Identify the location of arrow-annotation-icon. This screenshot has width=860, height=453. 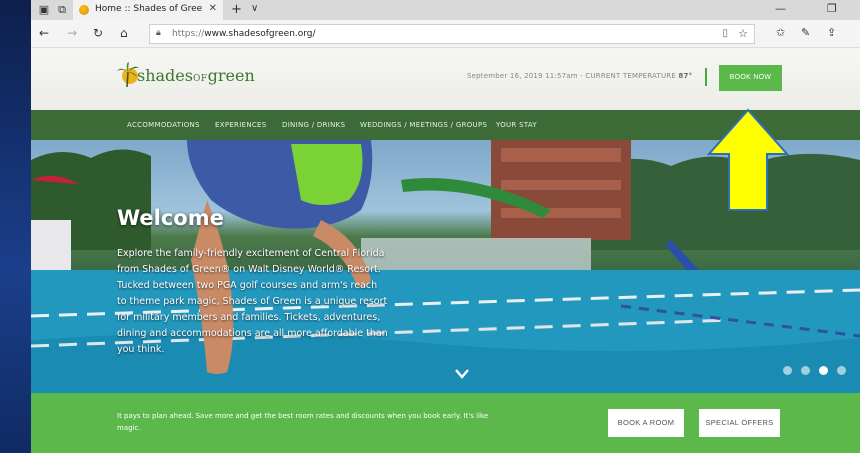
(748, 159).